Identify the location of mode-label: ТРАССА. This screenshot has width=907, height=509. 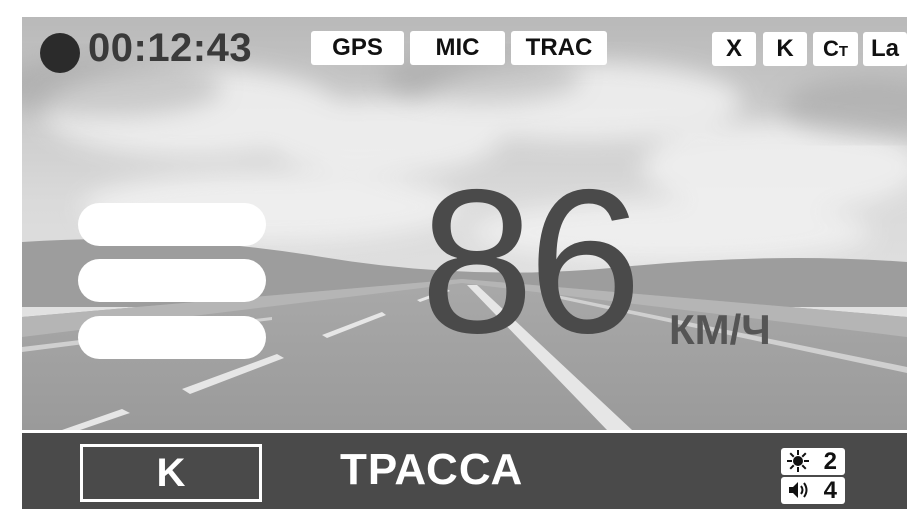
(432, 469).